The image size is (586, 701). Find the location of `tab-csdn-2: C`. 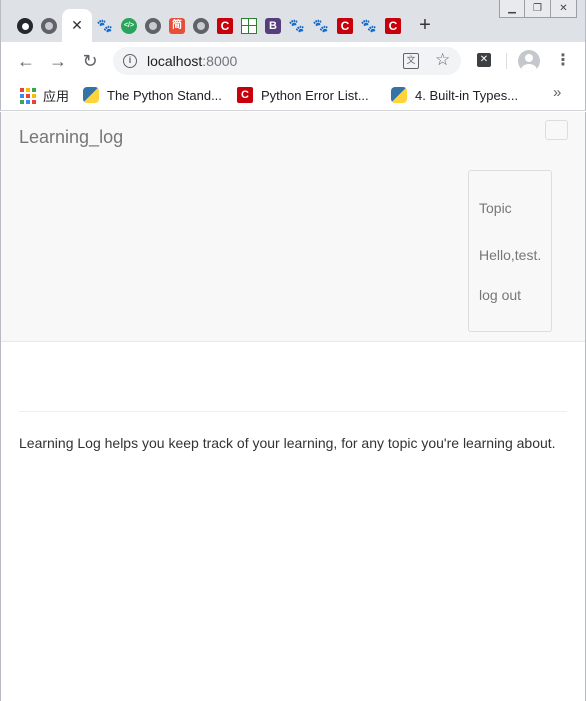

tab-csdn-2: C is located at coordinates (345, 26).